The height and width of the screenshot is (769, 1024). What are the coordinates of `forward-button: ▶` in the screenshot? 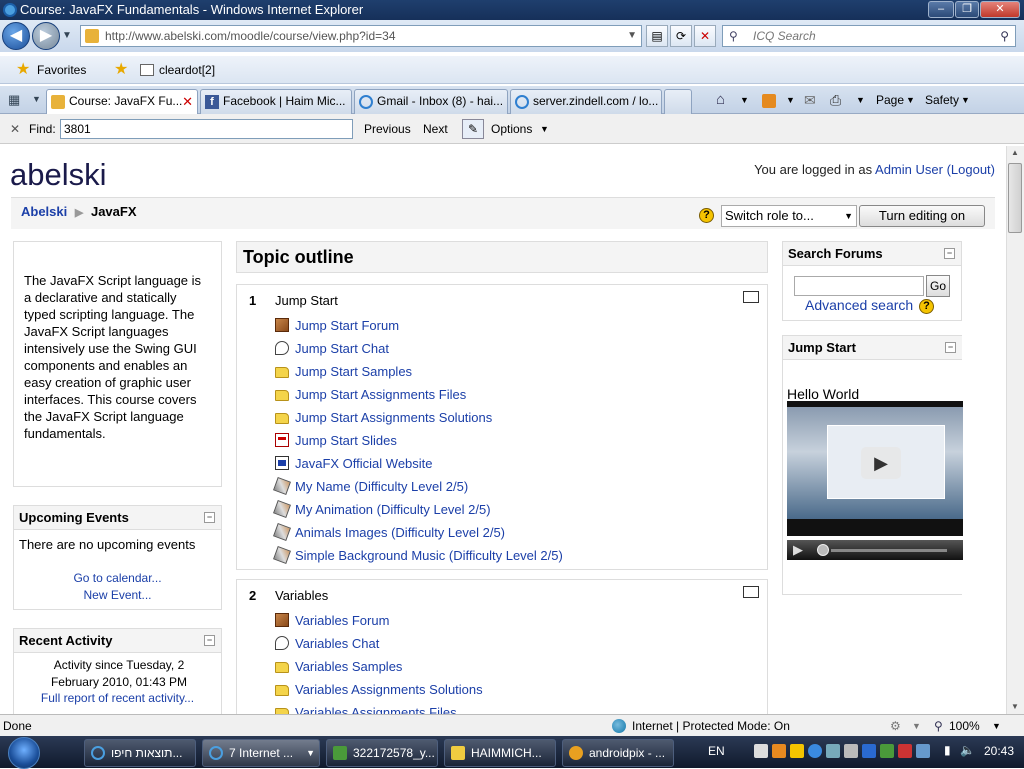 It's located at (46, 36).